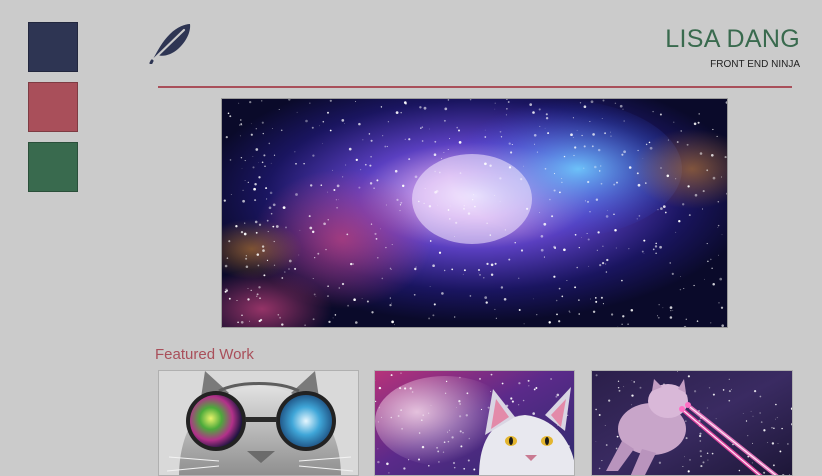  Describe the element at coordinates (755, 64) in the screenshot. I see `site-tagline: FRONT END NINJA` at that location.